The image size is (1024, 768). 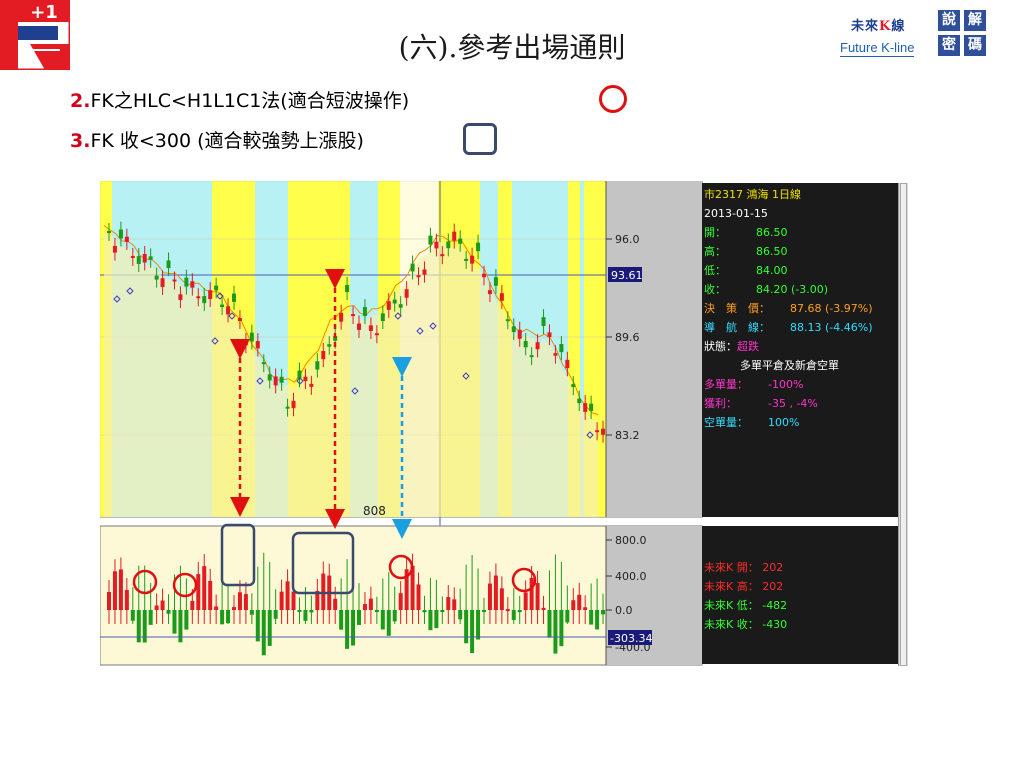 I want to click on quote-date: 2013-01-15, so click(x=736, y=213).